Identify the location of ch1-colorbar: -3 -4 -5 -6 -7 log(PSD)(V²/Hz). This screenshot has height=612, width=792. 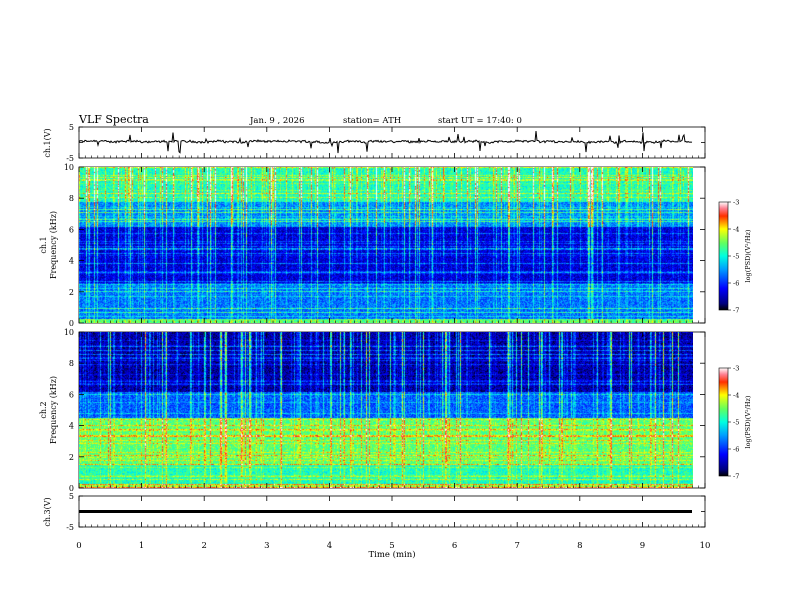
(735, 257).